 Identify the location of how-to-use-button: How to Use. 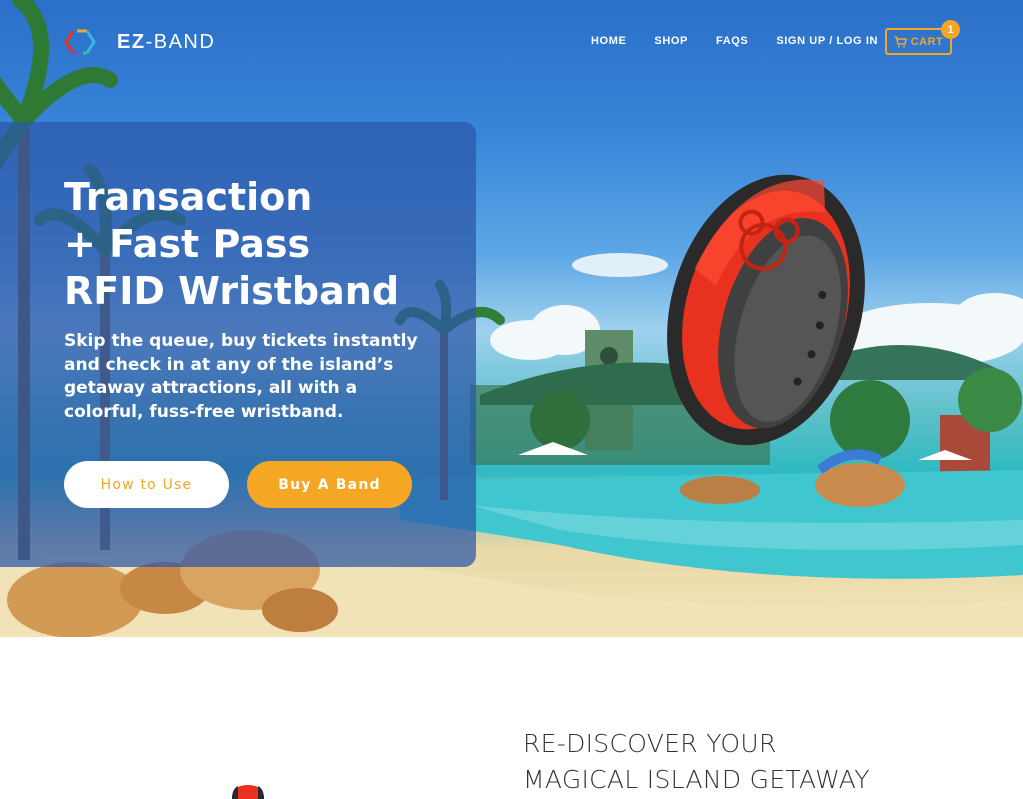
(146, 484).